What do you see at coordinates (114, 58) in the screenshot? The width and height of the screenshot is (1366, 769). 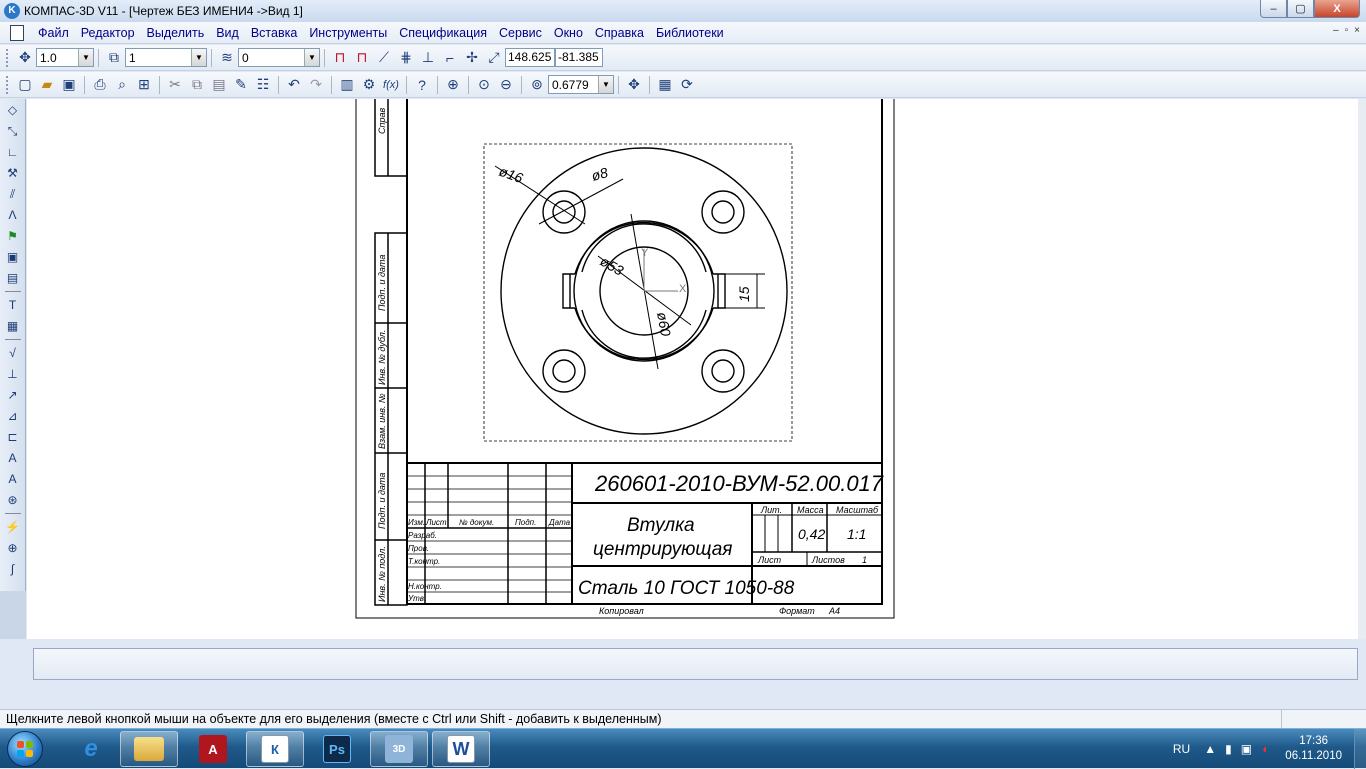 I see `layer-icon: ⧉` at bounding box center [114, 58].